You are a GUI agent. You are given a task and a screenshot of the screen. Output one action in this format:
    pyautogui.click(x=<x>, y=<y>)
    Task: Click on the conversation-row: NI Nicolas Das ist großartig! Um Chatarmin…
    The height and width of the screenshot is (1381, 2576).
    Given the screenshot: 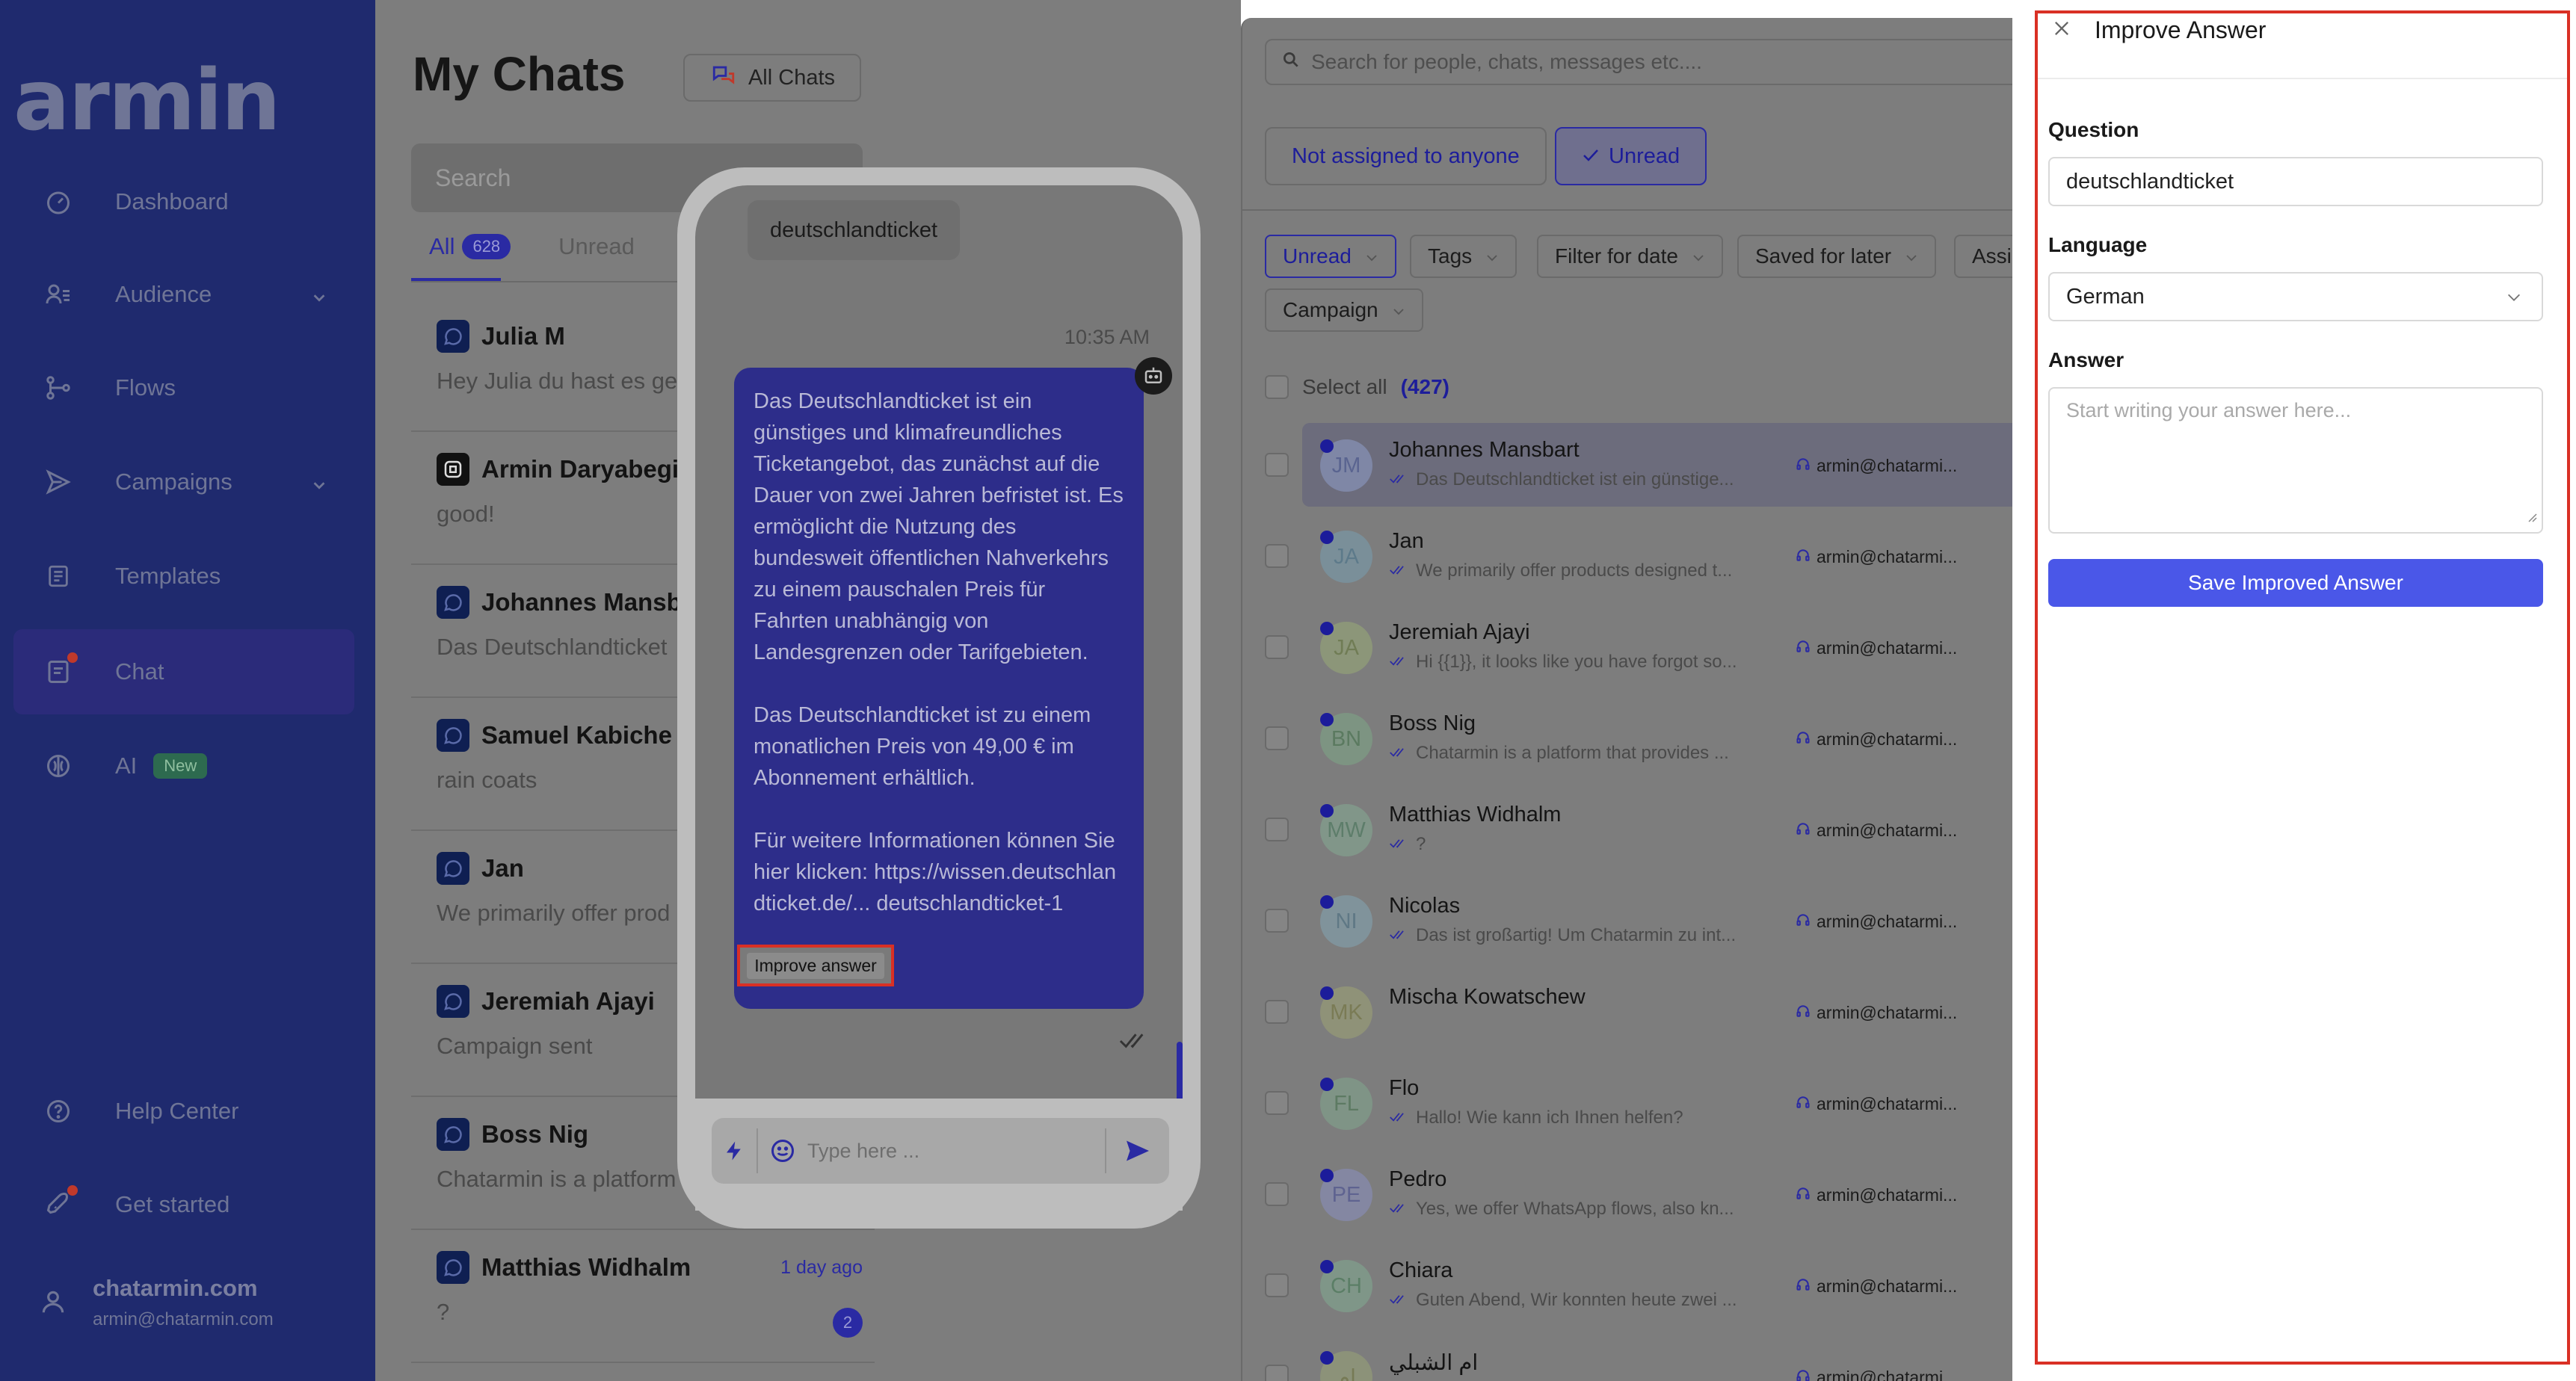 What is the action you would take?
    pyautogui.click(x=1627, y=925)
    